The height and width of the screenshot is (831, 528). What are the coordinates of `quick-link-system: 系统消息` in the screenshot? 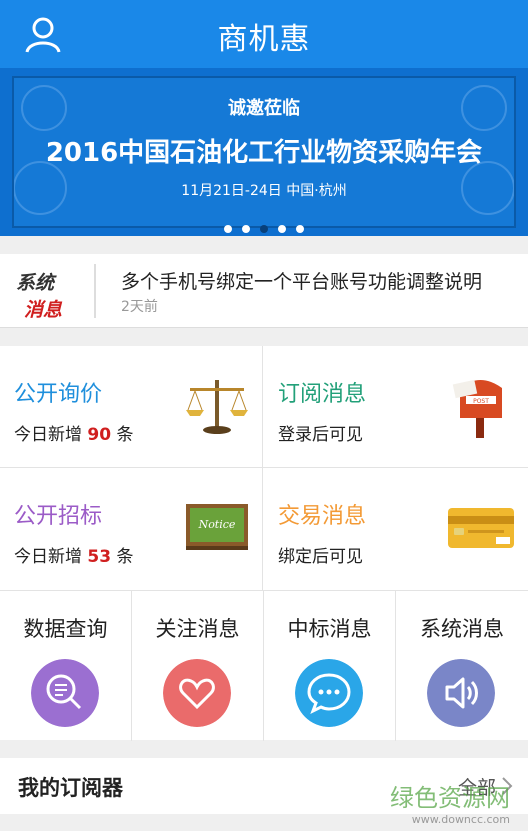 It's located at (462, 666).